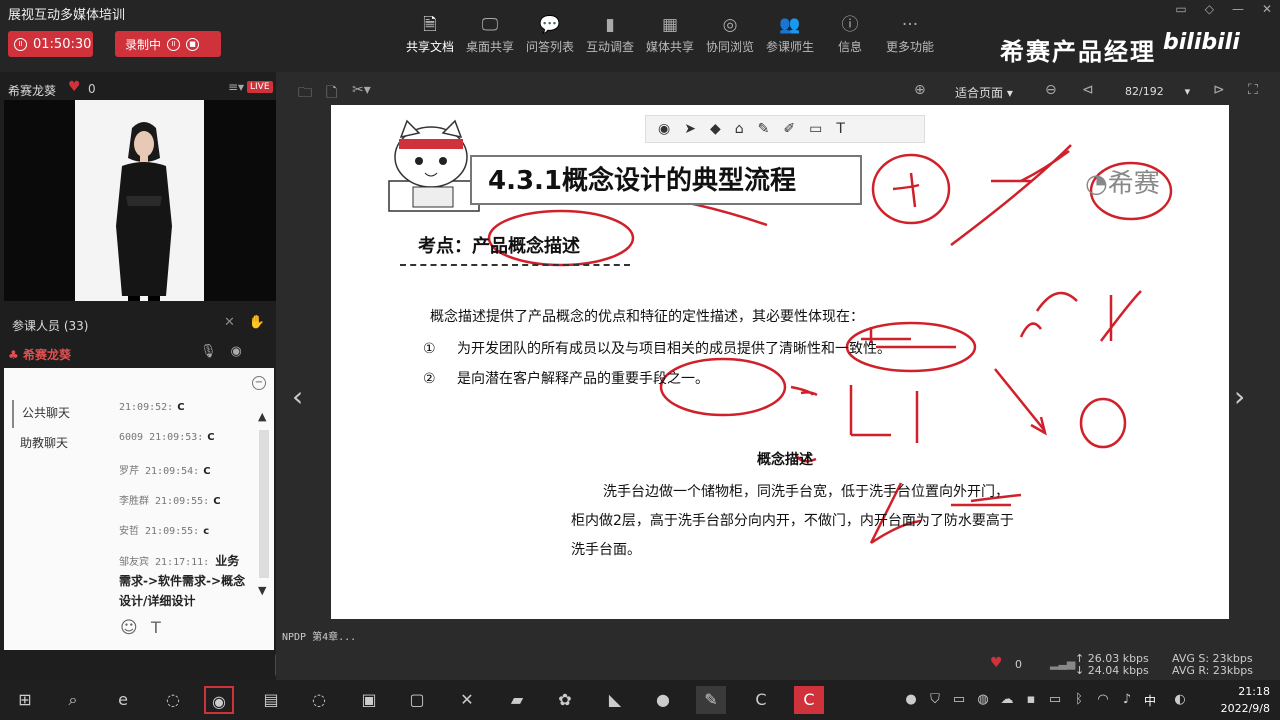 This screenshot has width=1280, height=720. I want to click on rec-stop-icon: ■, so click(193, 44).